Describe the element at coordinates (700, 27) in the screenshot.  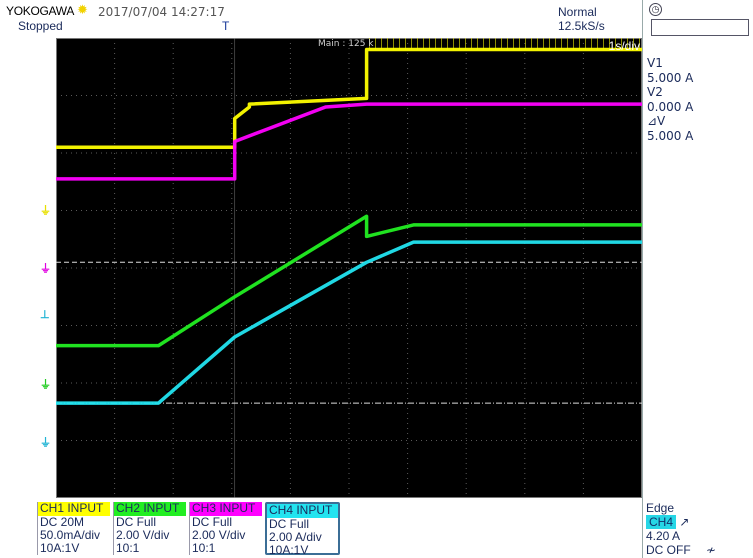
I see `info-box` at that location.